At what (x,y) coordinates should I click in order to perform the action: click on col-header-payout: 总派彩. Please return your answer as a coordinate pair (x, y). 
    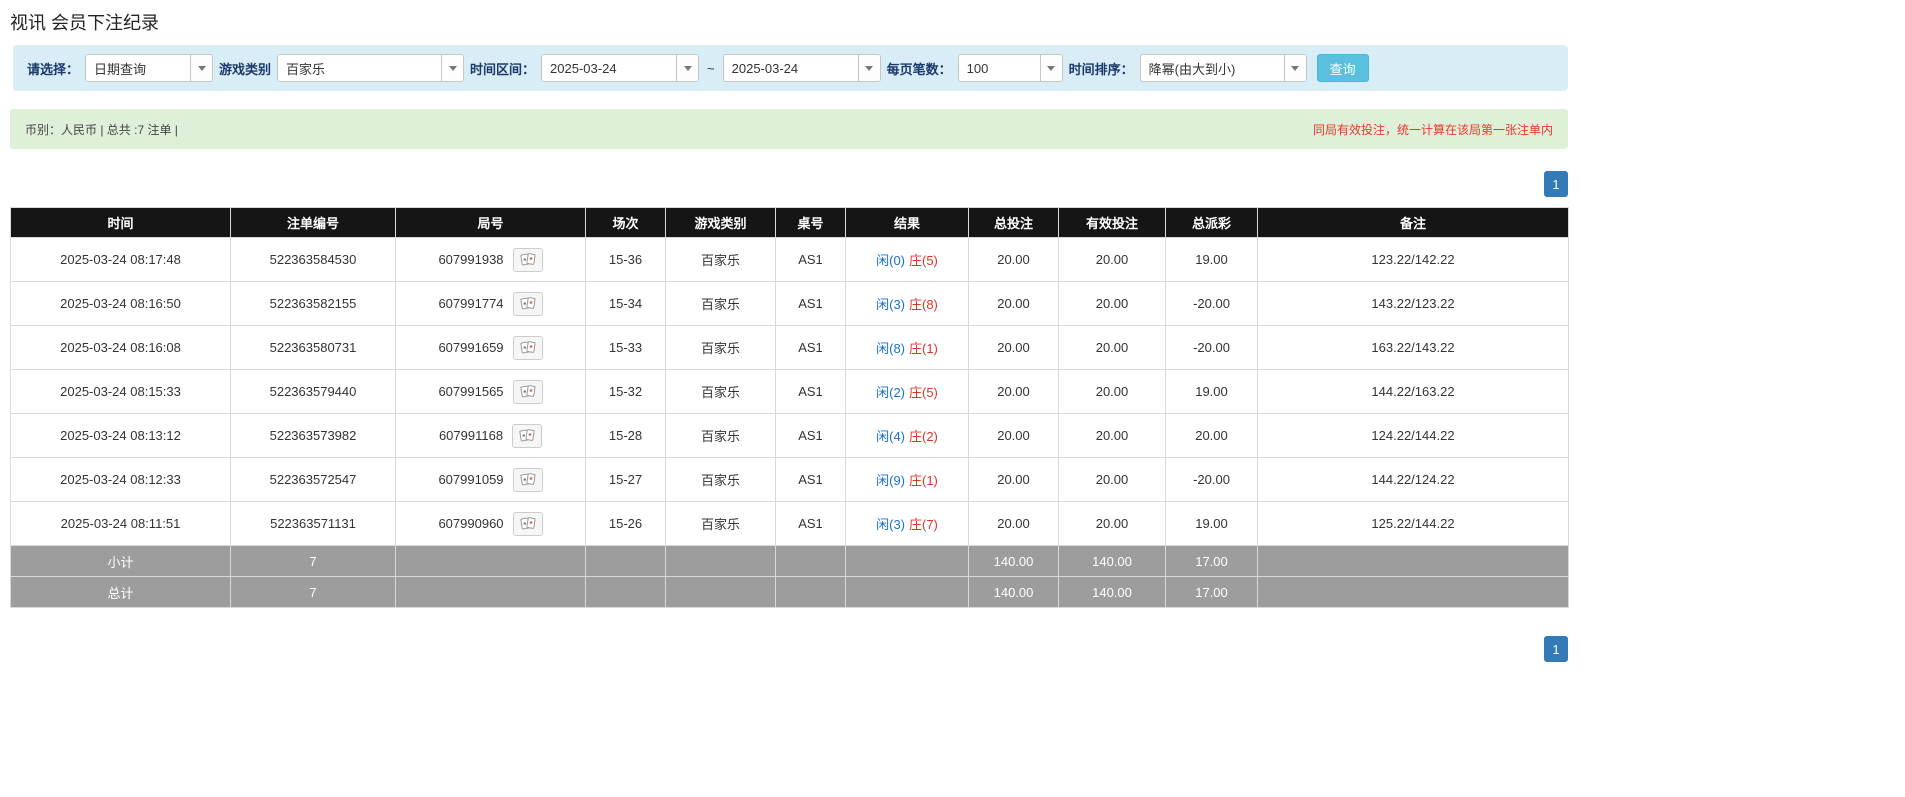
    Looking at the image, I should click on (1211, 222).